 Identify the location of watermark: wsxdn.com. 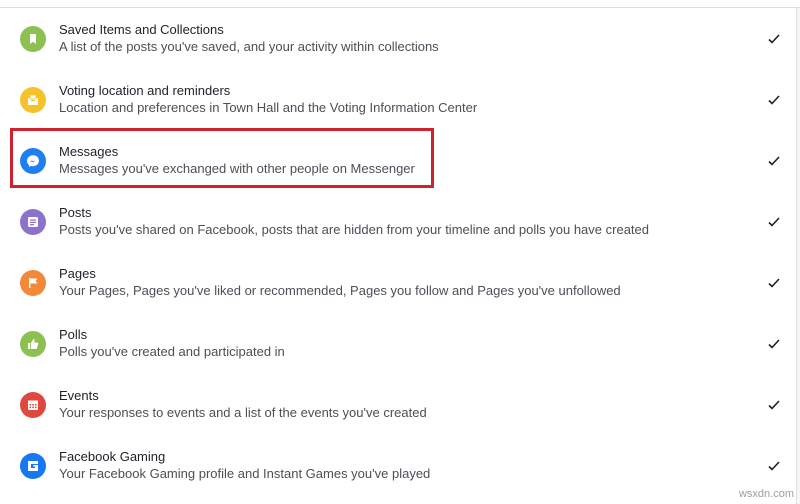
(766, 494).